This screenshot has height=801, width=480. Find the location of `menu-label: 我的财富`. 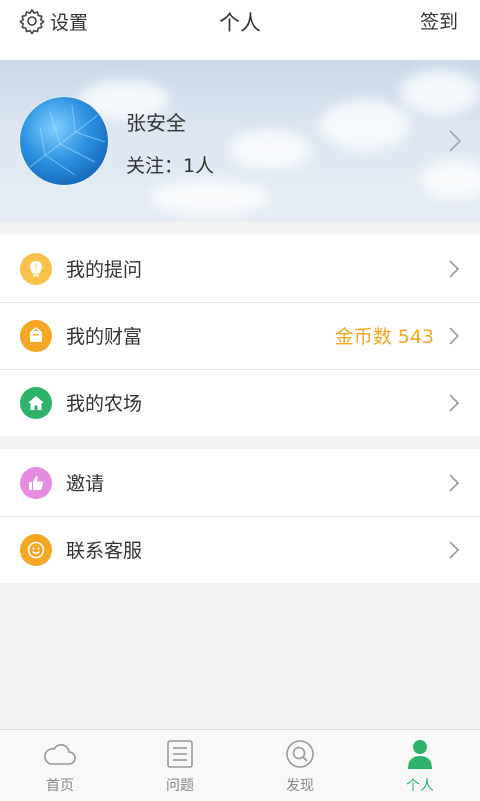

menu-label: 我的财富 is located at coordinates (104, 337).